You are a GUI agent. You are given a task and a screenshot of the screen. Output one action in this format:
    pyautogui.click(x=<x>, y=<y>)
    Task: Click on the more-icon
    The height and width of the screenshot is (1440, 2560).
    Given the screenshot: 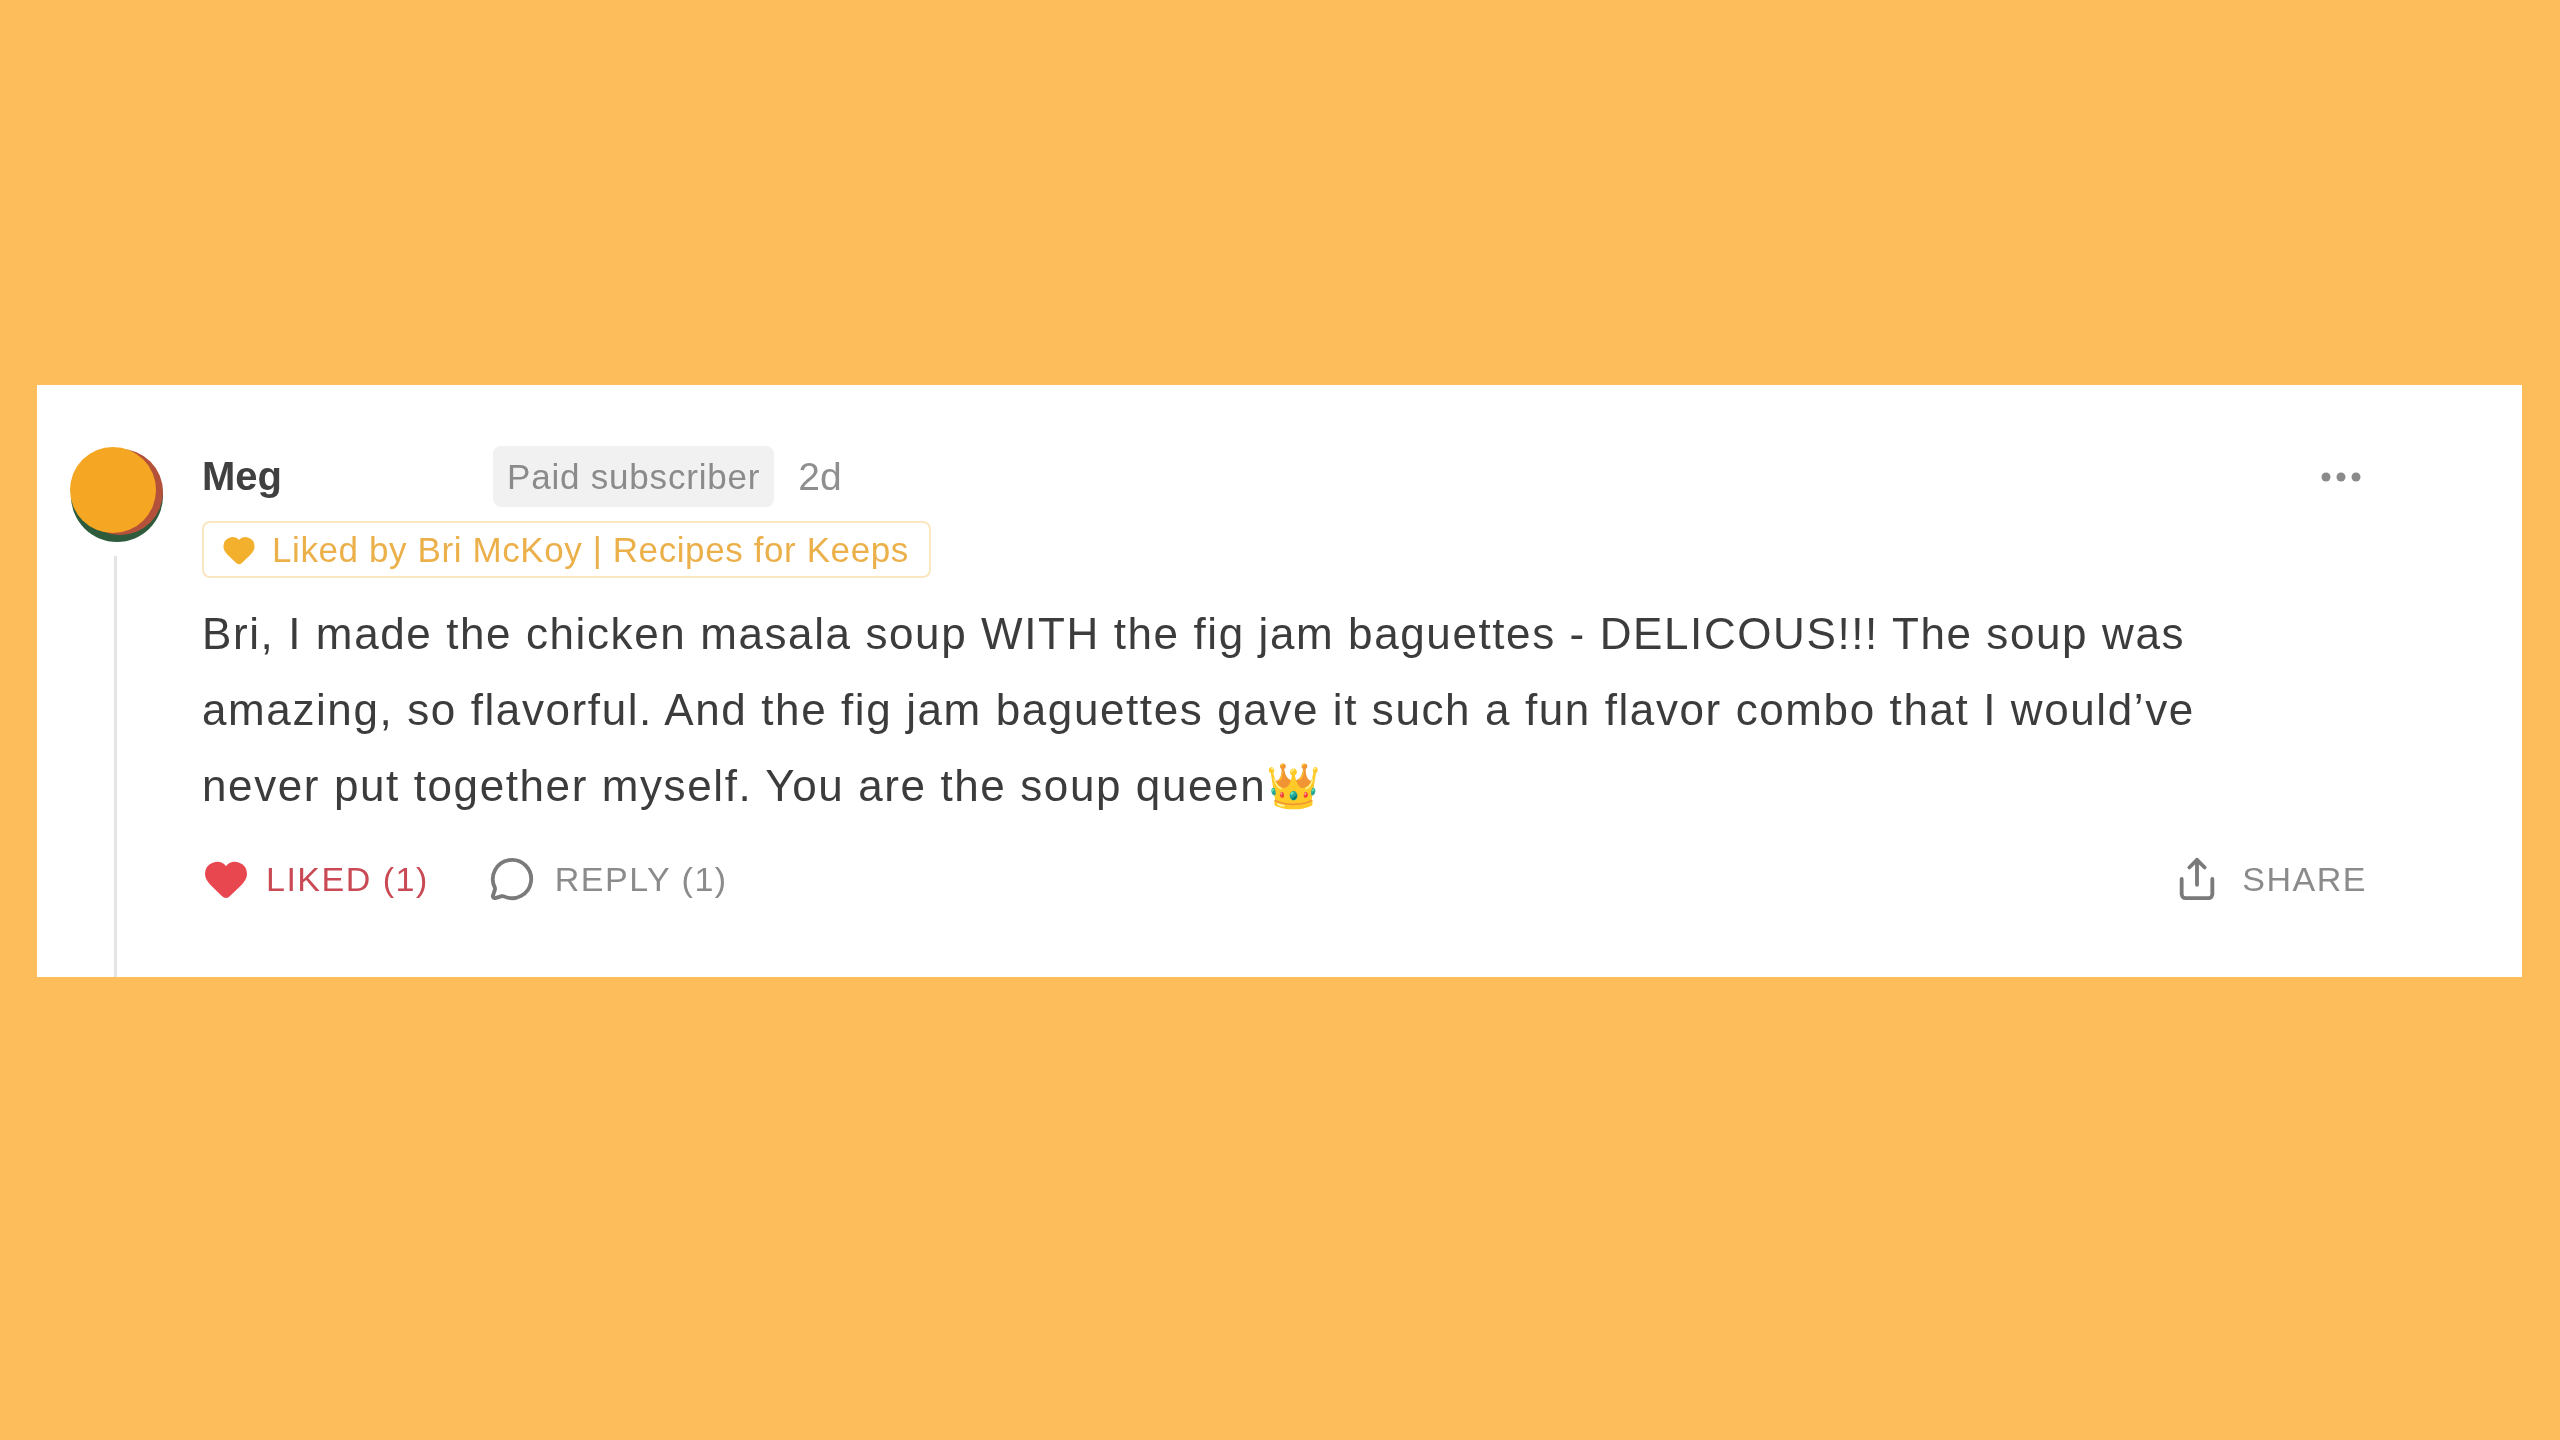 What is the action you would take?
    pyautogui.click(x=2341, y=476)
    